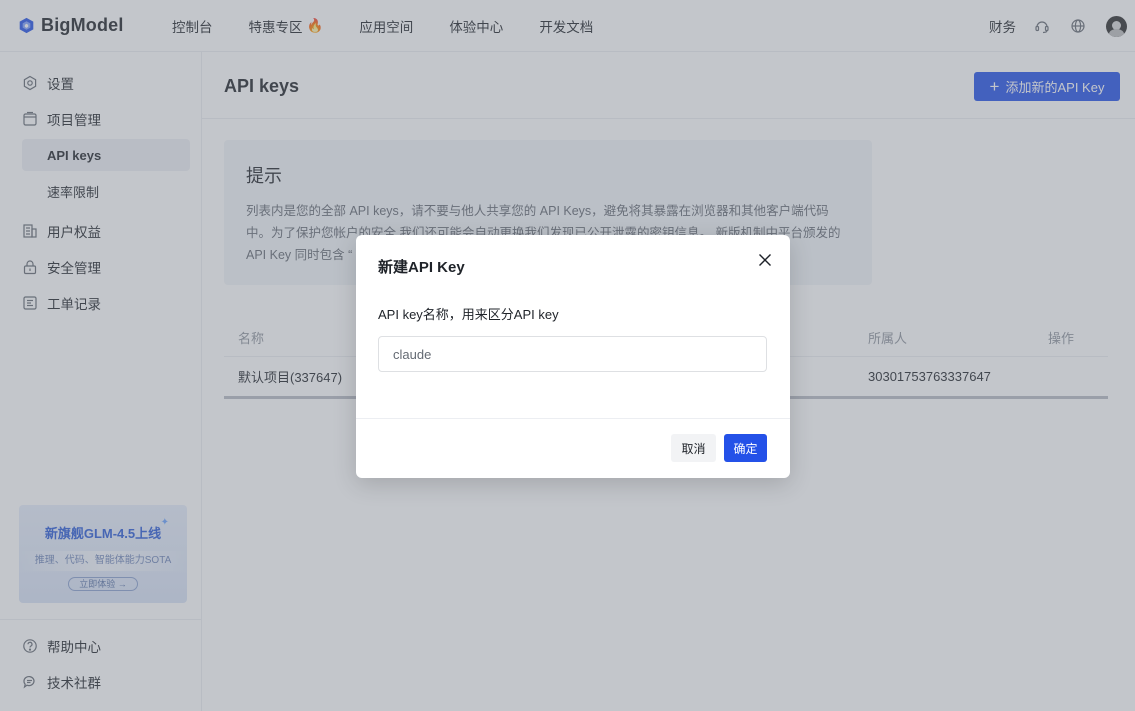  I want to click on api-key-name-label: API key名称，用来区分API key, so click(468, 314).